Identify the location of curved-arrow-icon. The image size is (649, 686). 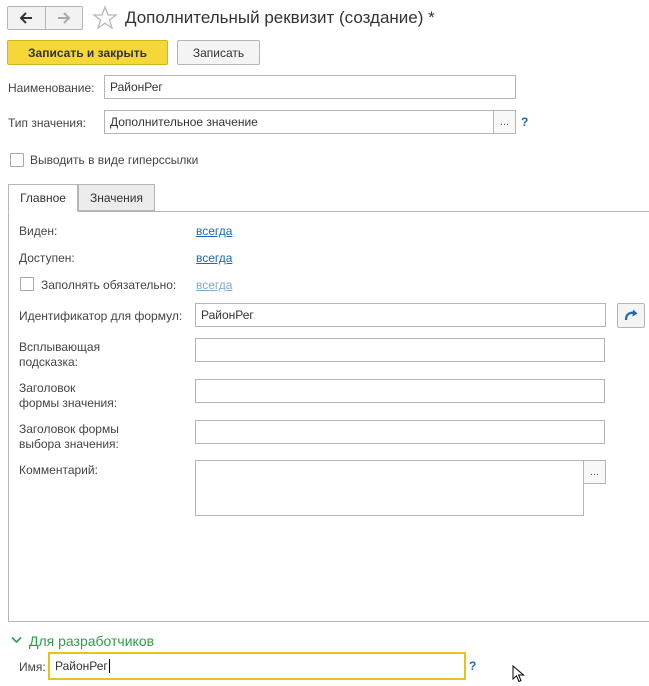
(631, 314).